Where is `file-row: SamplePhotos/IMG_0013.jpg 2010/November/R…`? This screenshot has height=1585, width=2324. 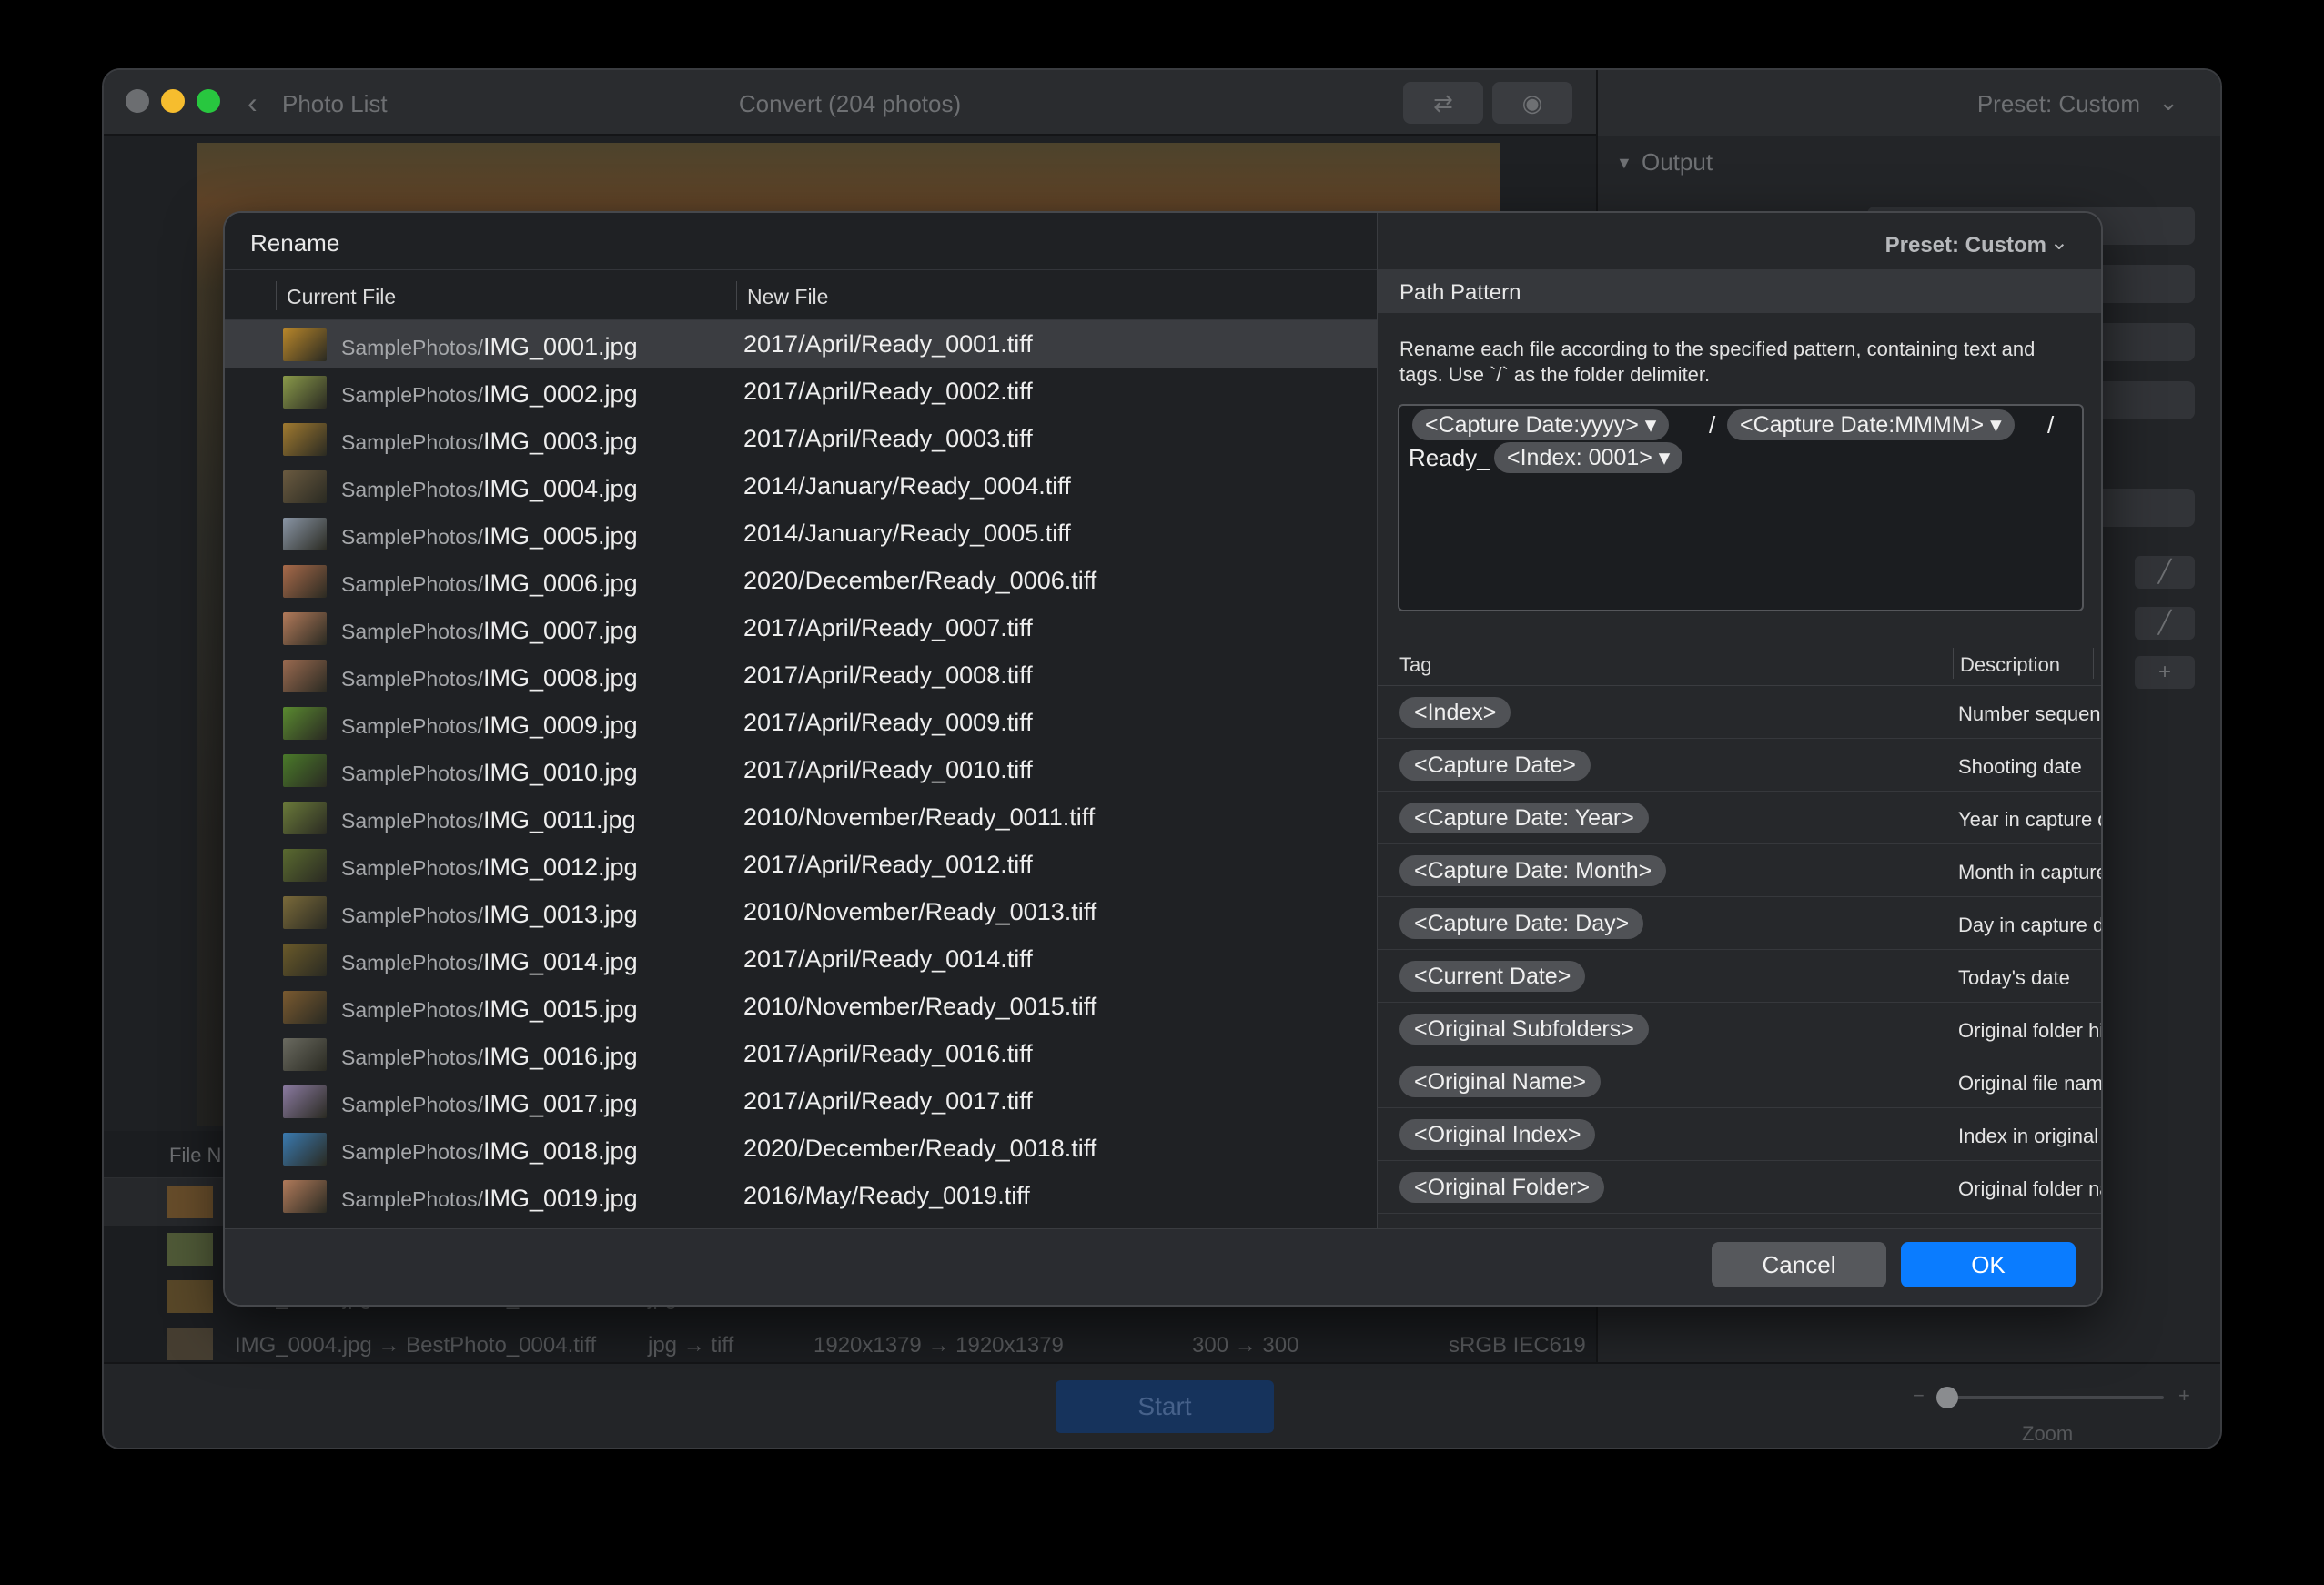
file-row: SamplePhotos/IMG_0013.jpg 2010/November/R… is located at coordinates (801, 911).